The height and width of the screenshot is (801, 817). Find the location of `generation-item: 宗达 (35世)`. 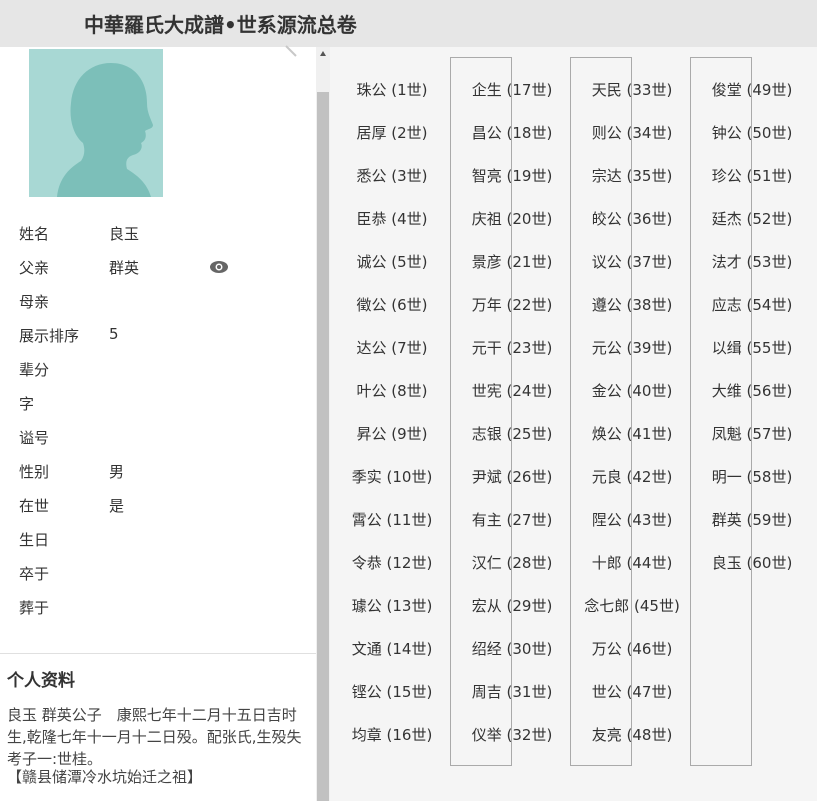

generation-item: 宗达 (35世) is located at coordinates (632, 175).